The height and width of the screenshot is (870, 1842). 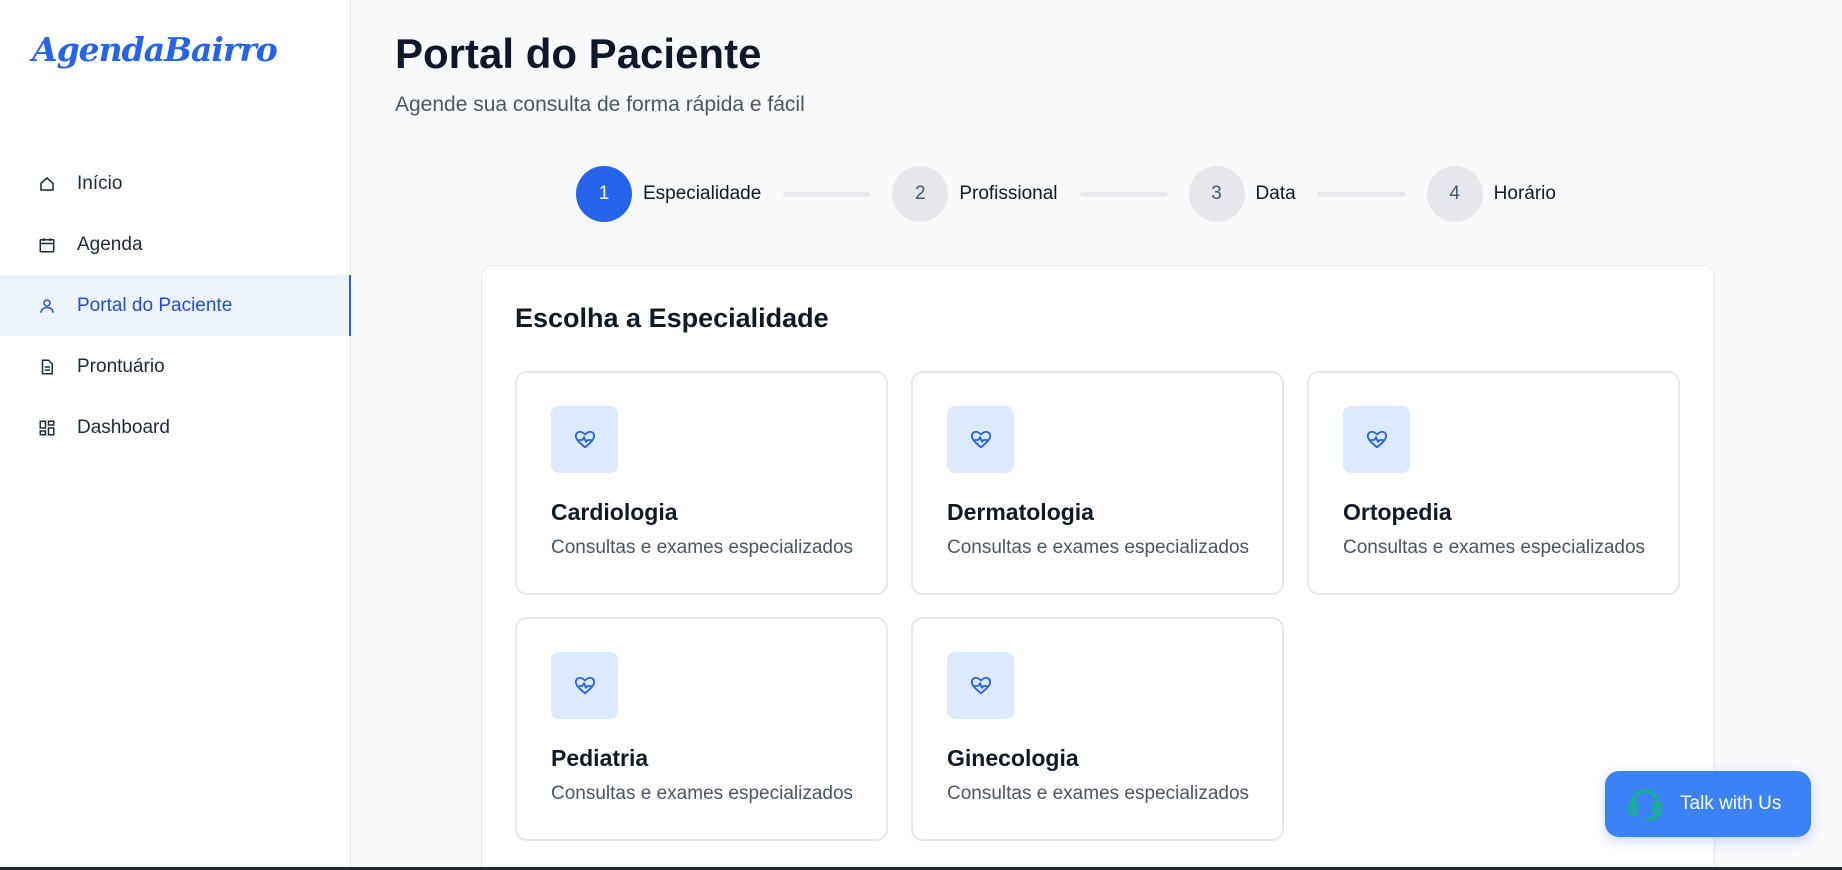 What do you see at coordinates (1013, 758) in the screenshot?
I see `specialty-name: Ginecologia` at bounding box center [1013, 758].